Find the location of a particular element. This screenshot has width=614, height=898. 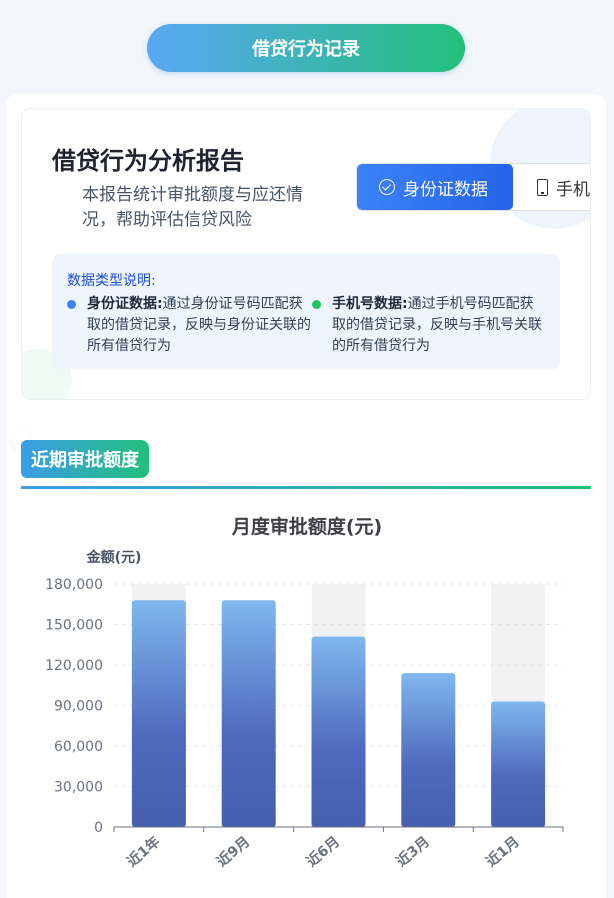

tab-phone-data: 手机 is located at coordinates (551, 187).